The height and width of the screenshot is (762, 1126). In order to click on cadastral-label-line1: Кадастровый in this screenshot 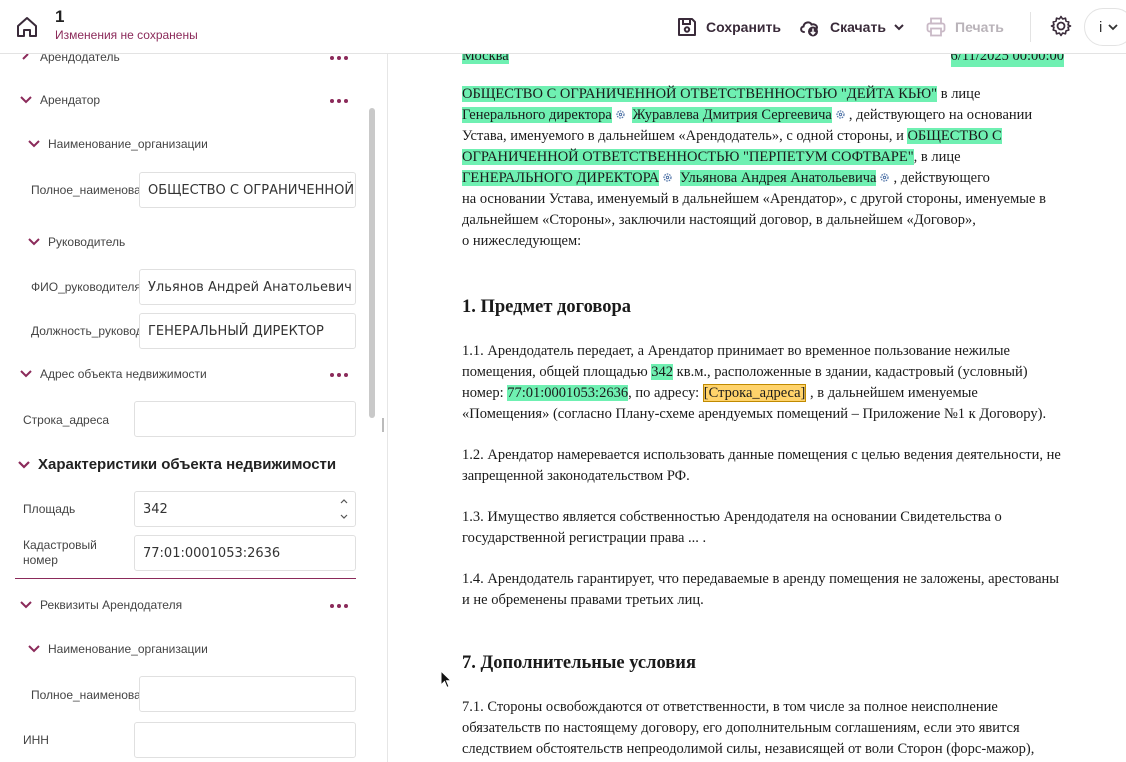, I will do `click(60, 545)`.